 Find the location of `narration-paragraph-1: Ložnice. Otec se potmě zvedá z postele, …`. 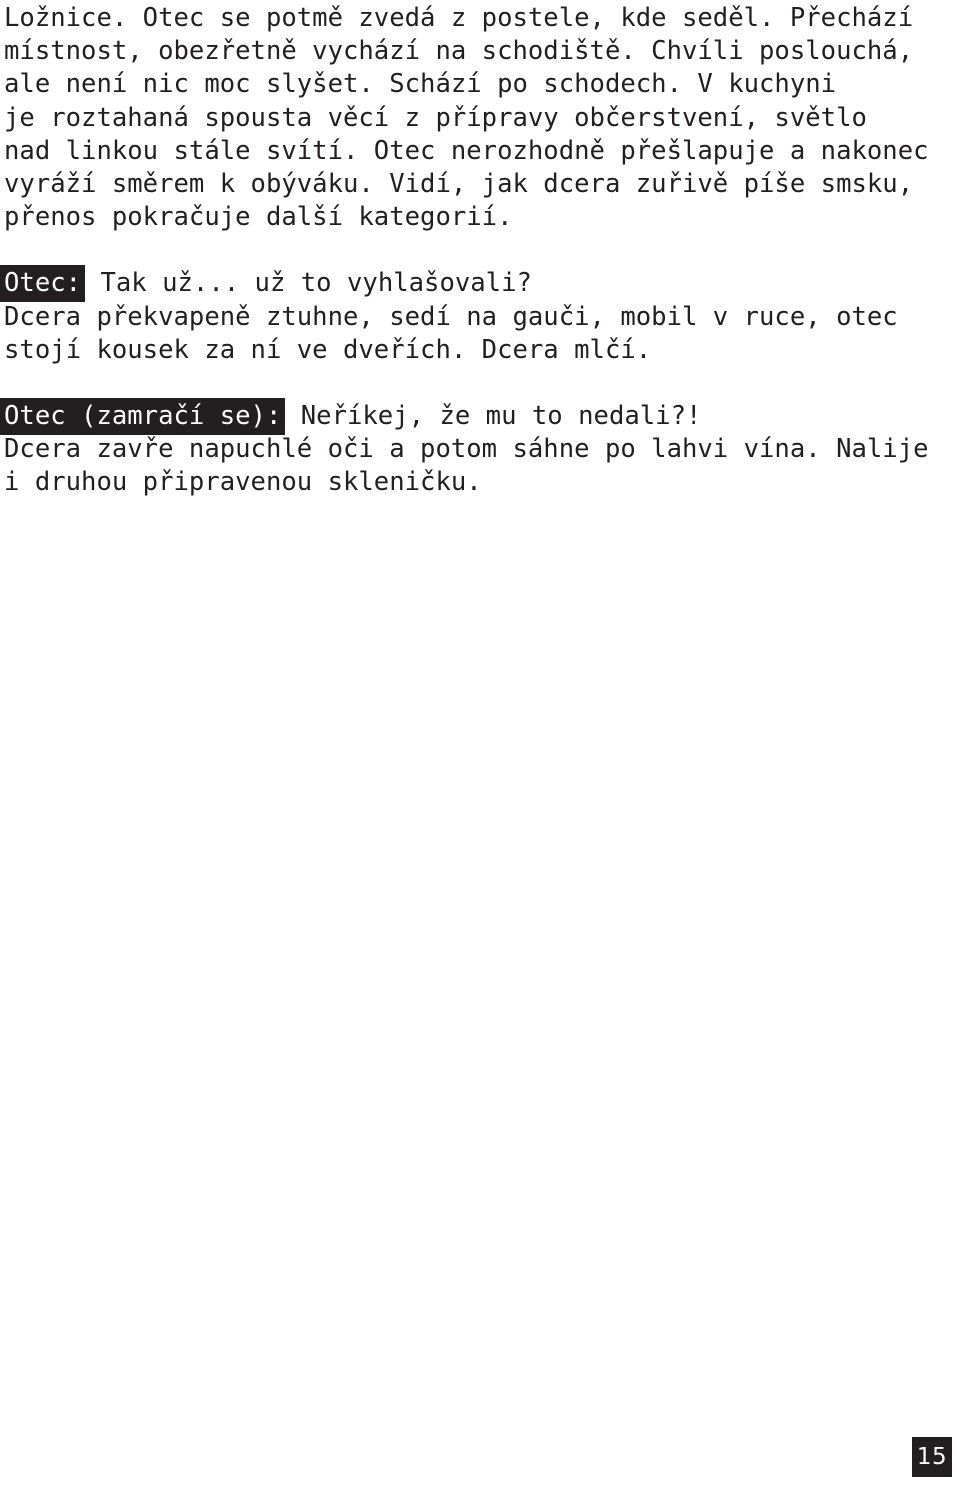

narration-paragraph-1: Ložnice. Otec se potmě zvedá z postele, … is located at coordinates (466, 118).